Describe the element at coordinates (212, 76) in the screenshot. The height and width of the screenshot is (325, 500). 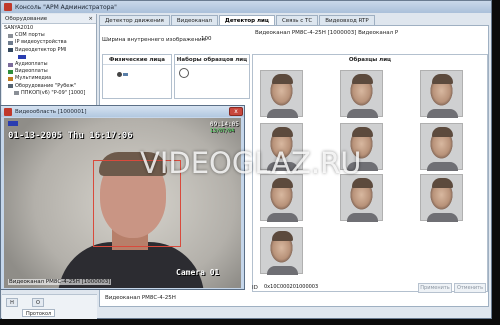
I see `samples-list: Наборы образцов лиц` at that location.